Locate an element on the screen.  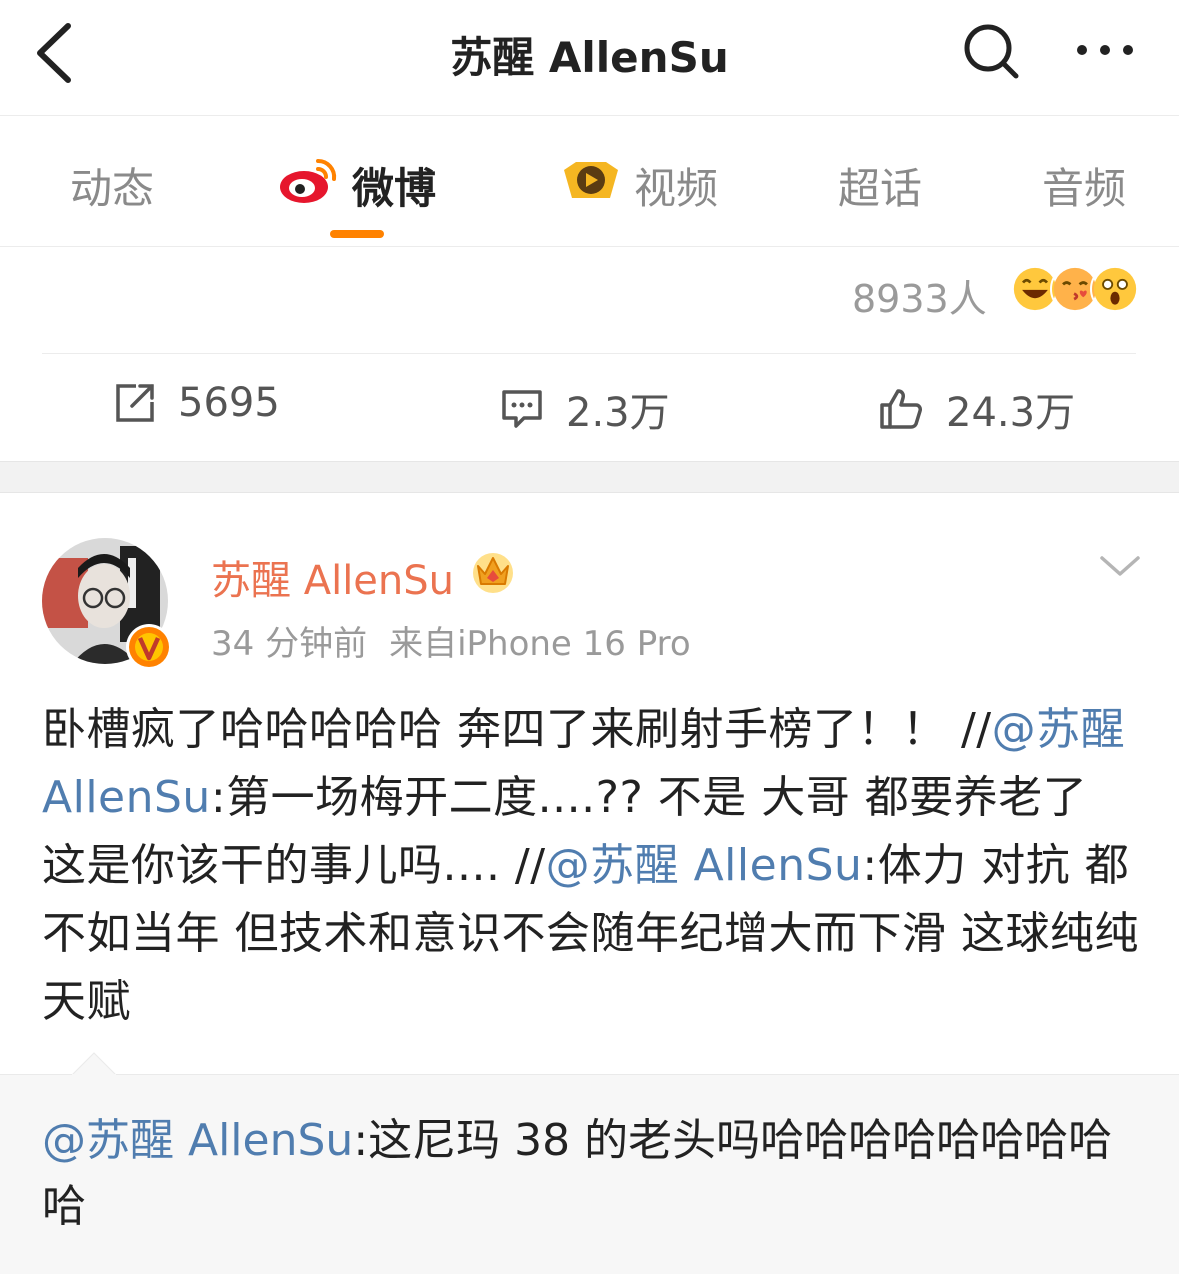
tab-label: 动态 is located at coordinates (112, 188).